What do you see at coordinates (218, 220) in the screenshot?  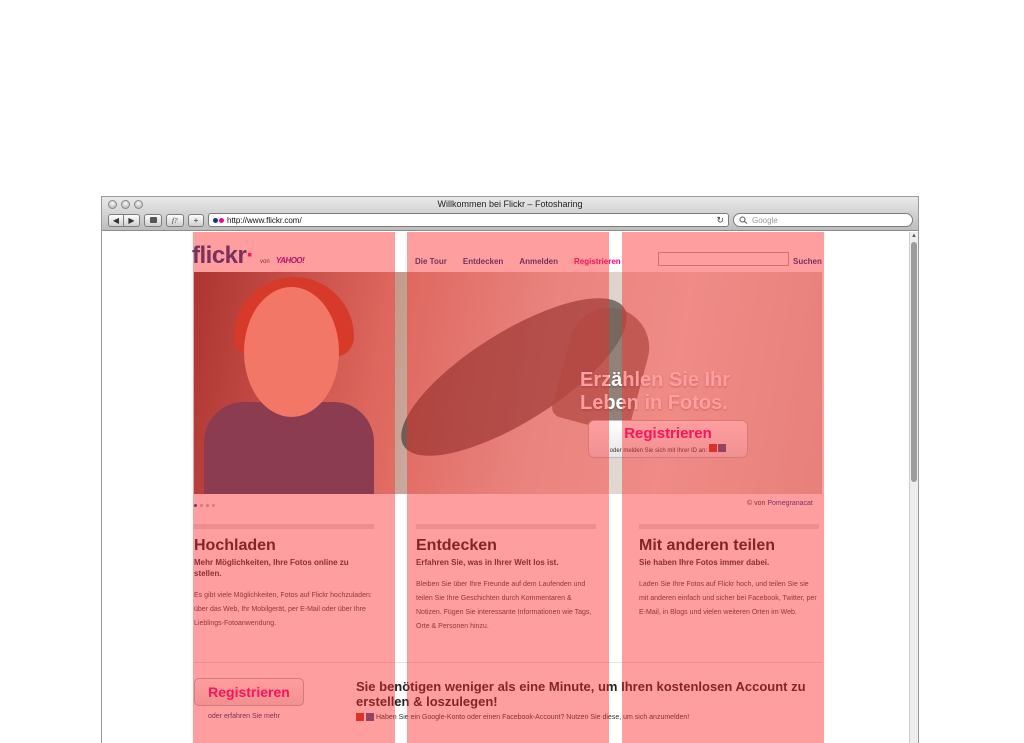 I see `flickr-favicon` at bounding box center [218, 220].